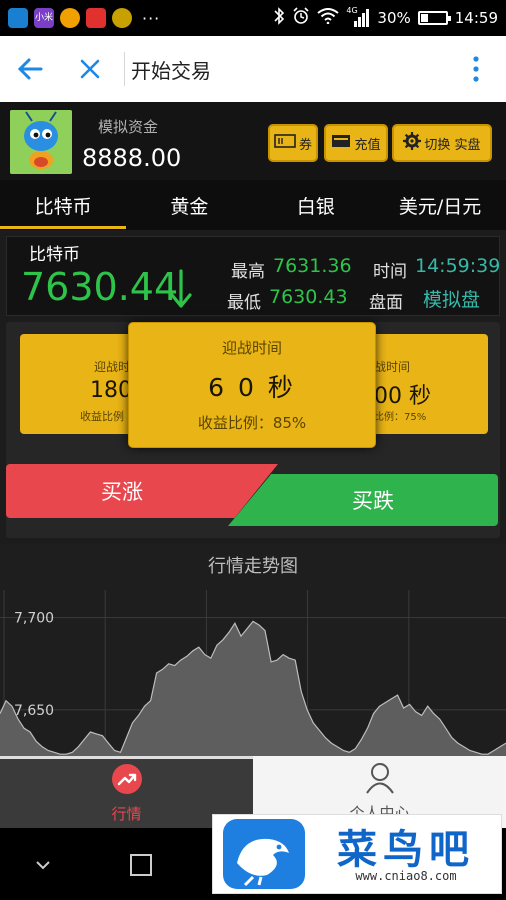 The width and height of the screenshot is (506, 900). Describe the element at coordinates (400, 417) in the screenshot. I see `duration-card-rate: 比例：75%` at that location.